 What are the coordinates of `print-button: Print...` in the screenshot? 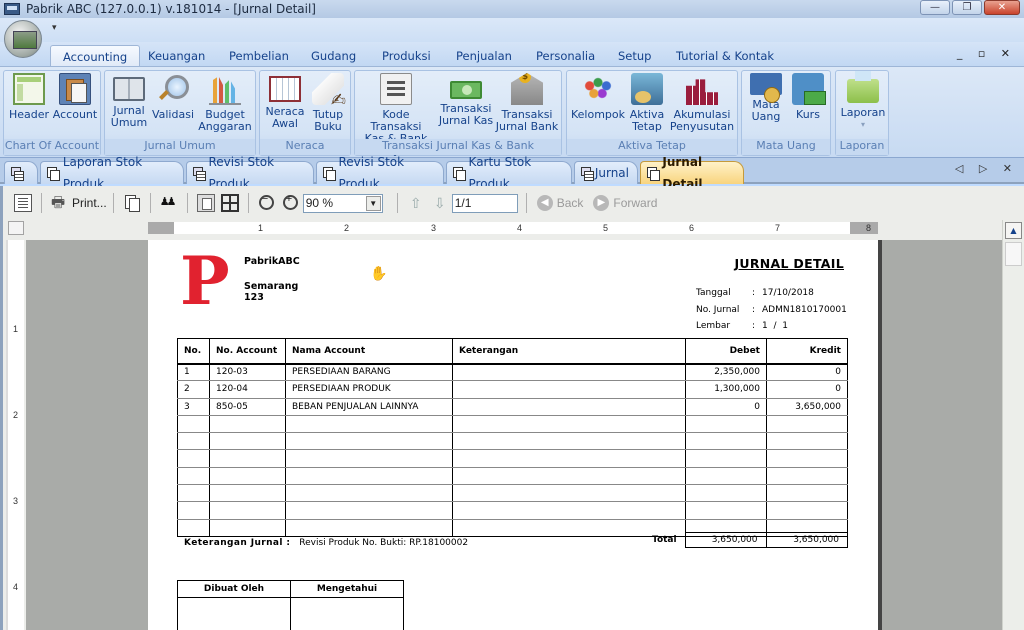 It's located at (89, 203).